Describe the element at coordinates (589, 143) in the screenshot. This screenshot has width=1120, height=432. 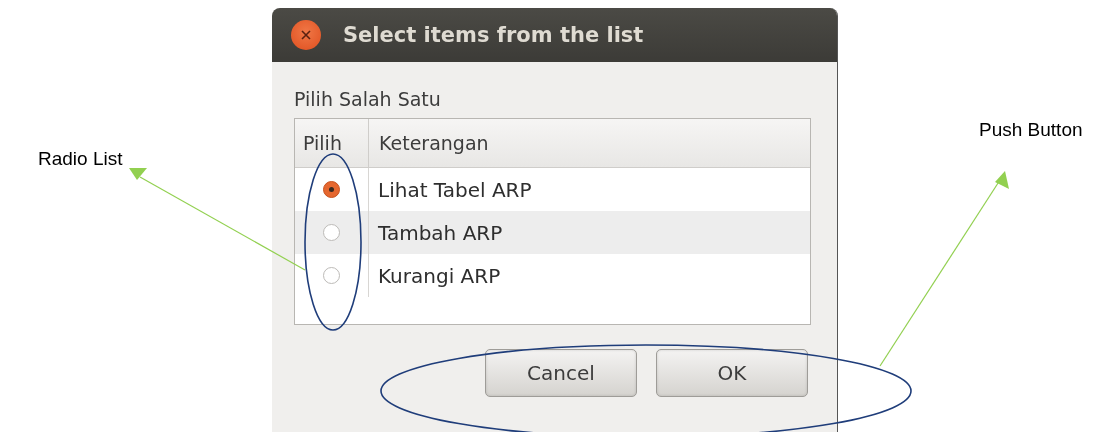
I see `column-header: Keterangan` at that location.